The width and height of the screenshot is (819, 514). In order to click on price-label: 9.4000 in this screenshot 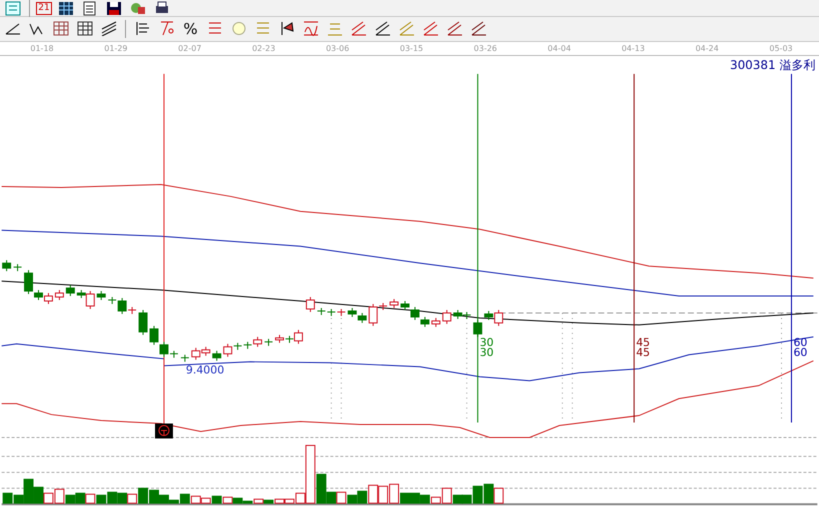, I will do `click(205, 370)`.